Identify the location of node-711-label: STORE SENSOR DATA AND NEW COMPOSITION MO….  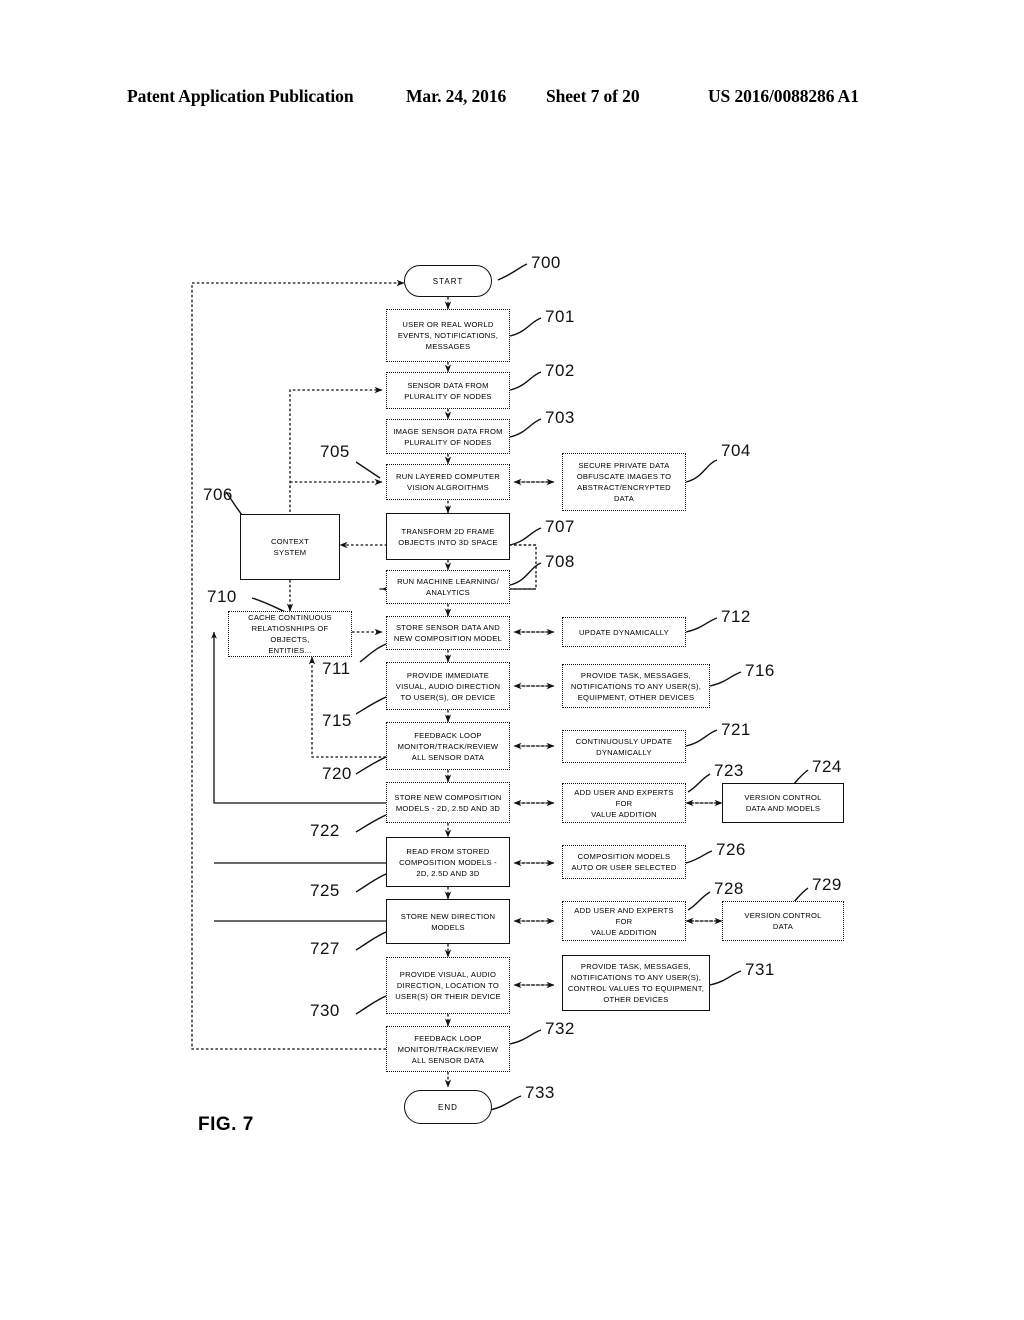
(448, 633).